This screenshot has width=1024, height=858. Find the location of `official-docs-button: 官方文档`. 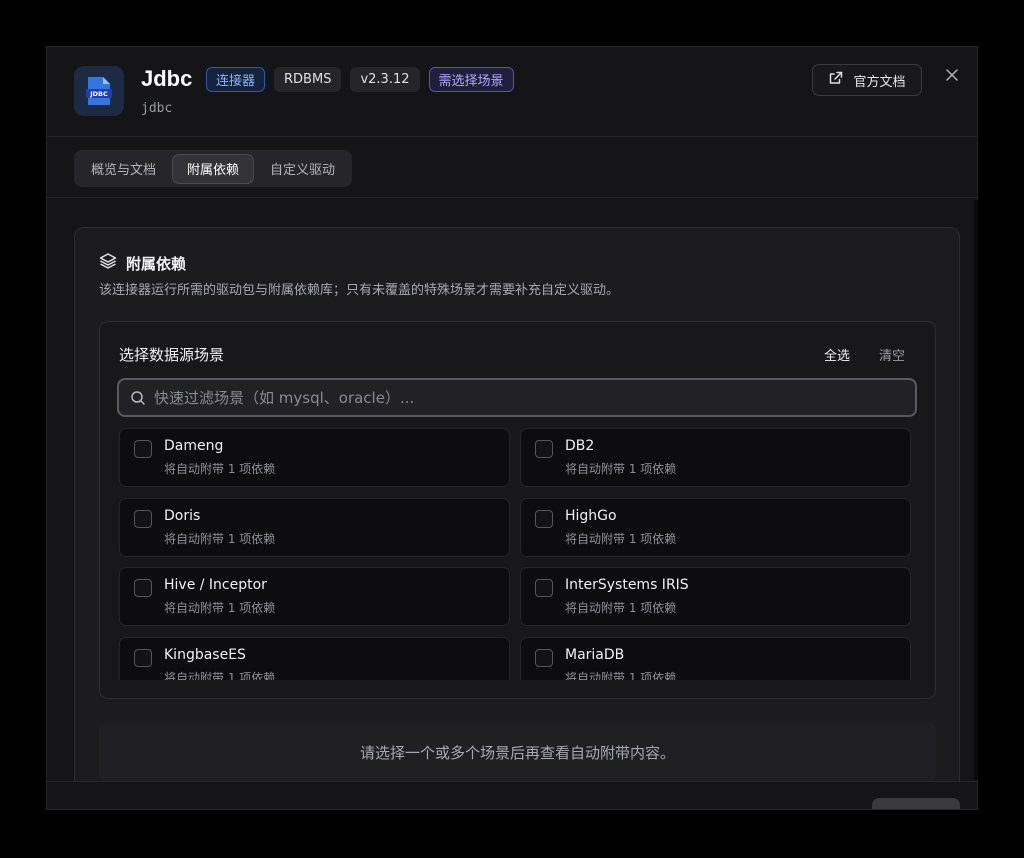

official-docs-button: 官方文档 is located at coordinates (867, 80).